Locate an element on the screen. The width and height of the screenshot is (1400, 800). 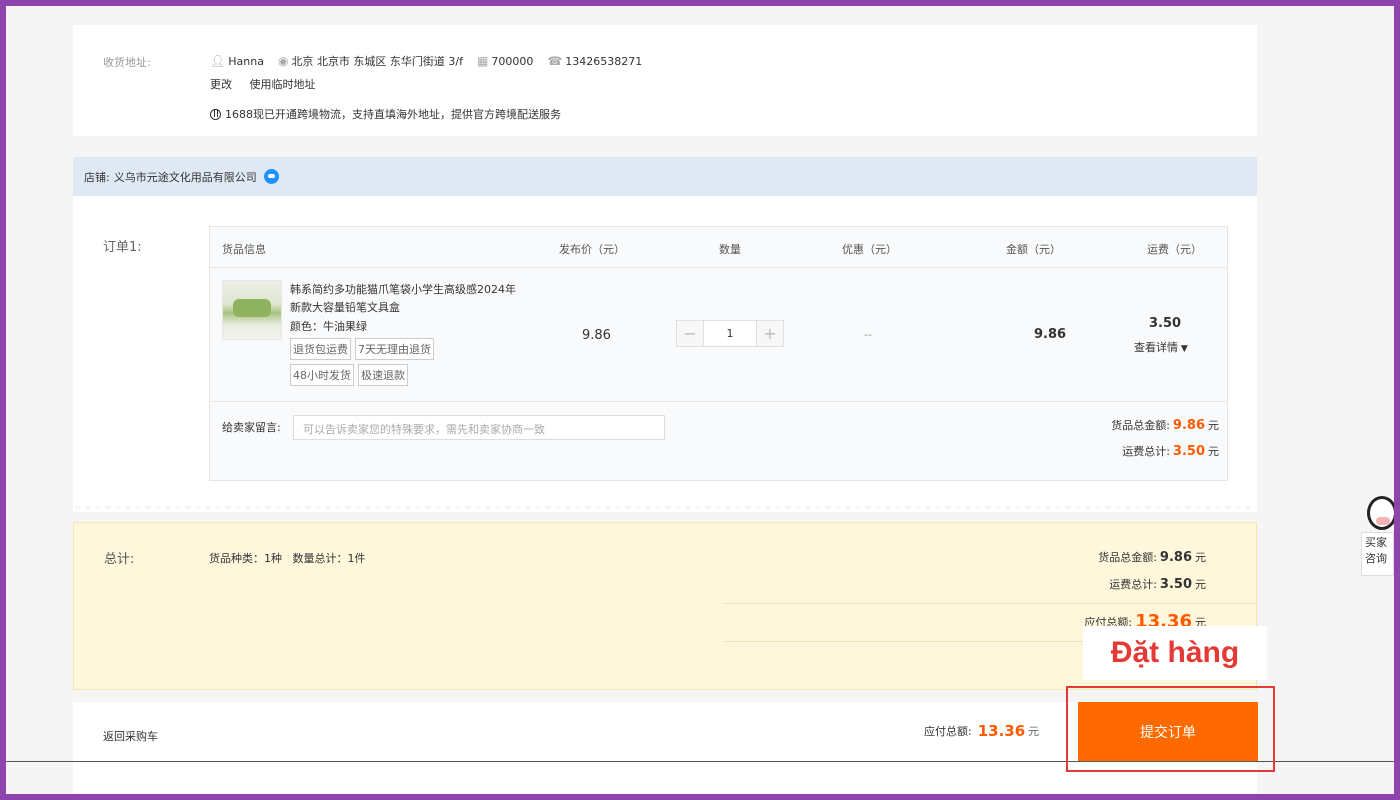
quantity-stepper: − 1 + is located at coordinates (730, 333).